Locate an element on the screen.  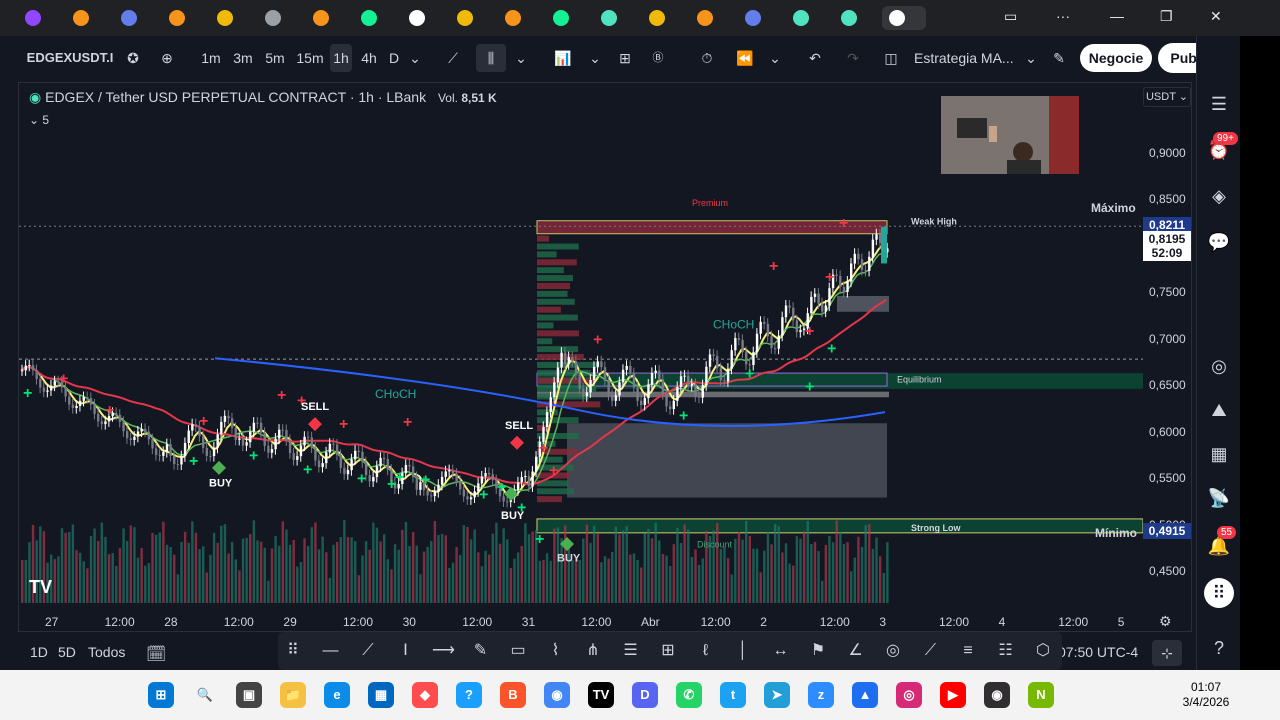
more-icon: ··· is located at coordinates (1063, 16).